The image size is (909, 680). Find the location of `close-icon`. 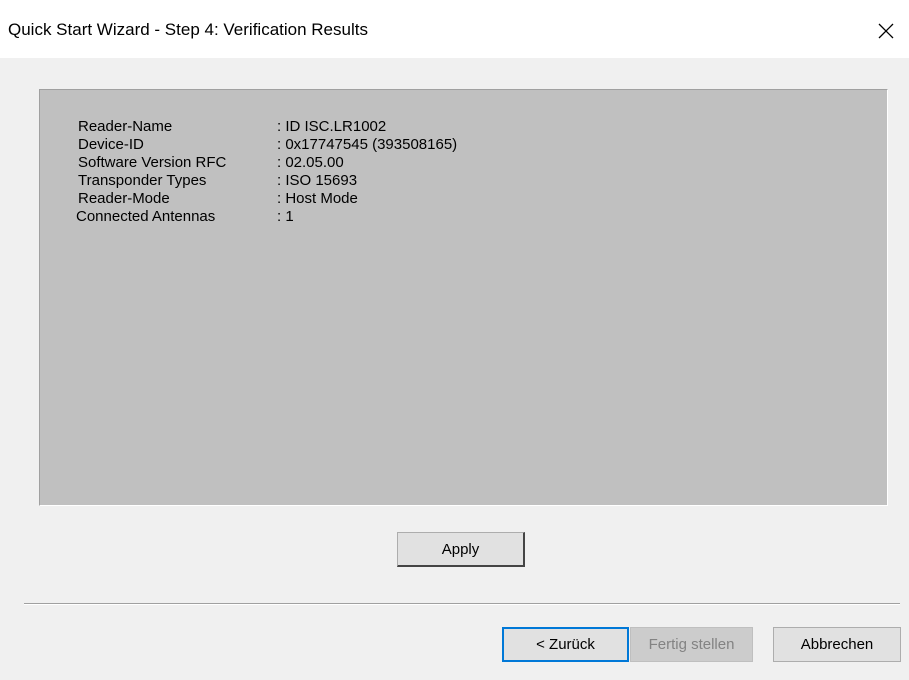

close-icon is located at coordinates (886, 31).